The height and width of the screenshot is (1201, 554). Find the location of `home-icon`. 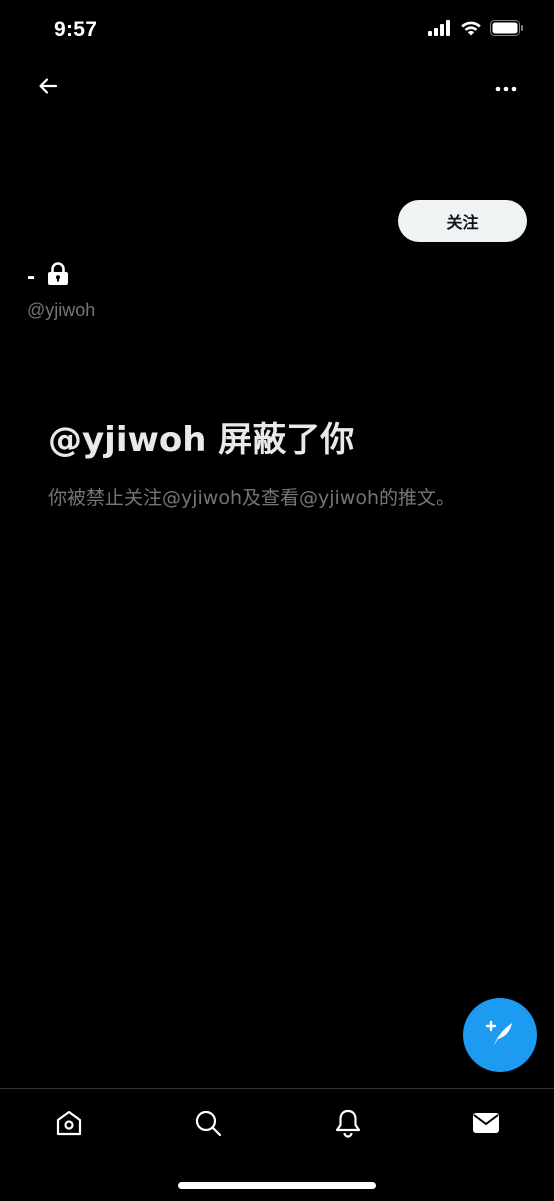

home-icon is located at coordinates (69, 1125).